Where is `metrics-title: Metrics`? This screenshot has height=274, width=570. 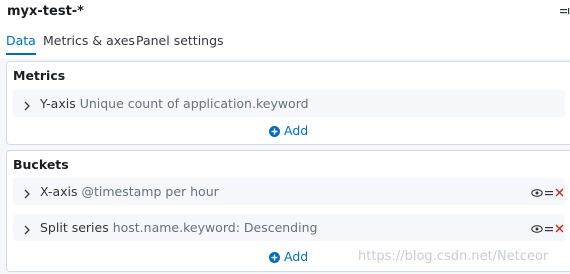
metrics-title: Metrics is located at coordinates (39, 75).